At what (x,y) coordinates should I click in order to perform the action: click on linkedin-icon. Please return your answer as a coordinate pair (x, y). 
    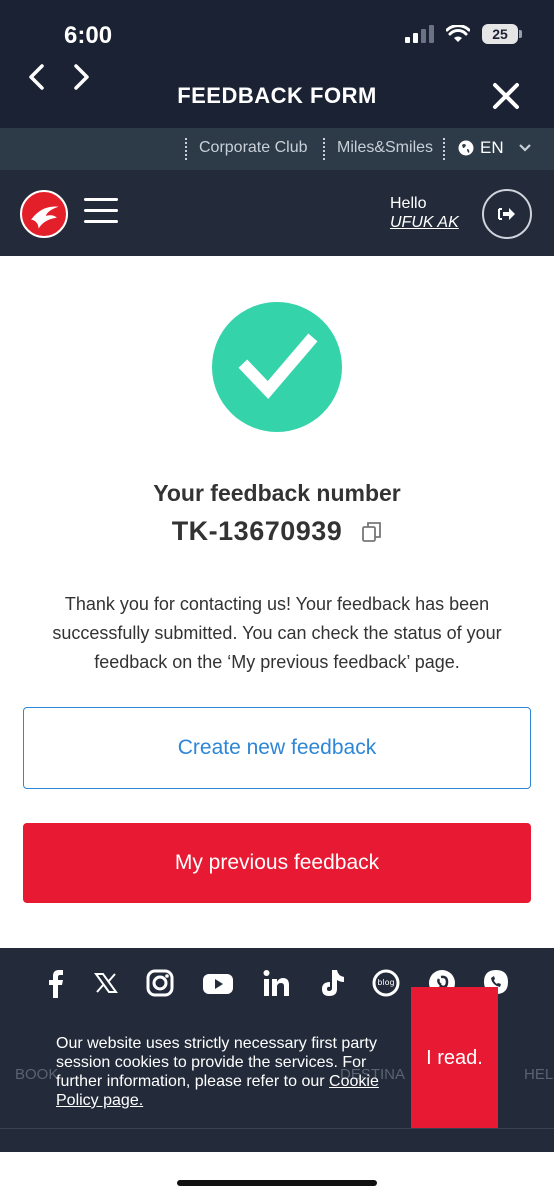
    Looking at the image, I should click on (276, 983).